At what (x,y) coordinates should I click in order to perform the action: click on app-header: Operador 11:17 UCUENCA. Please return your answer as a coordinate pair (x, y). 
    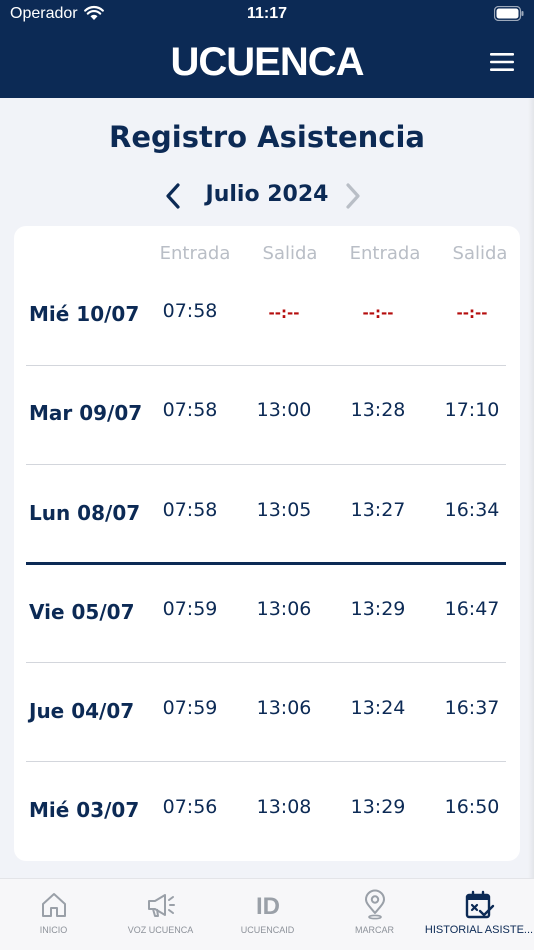
    Looking at the image, I should click on (267, 49).